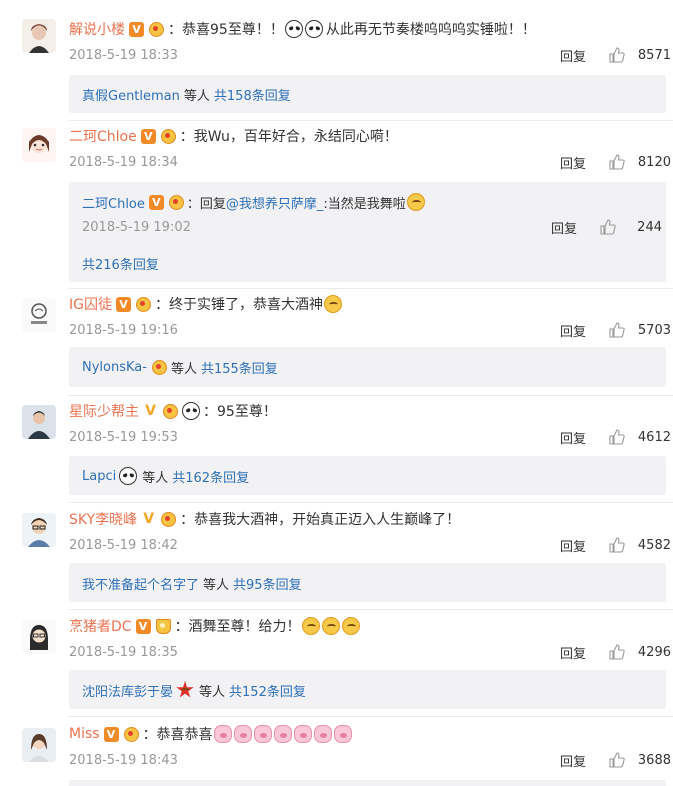 This screenshot has height=786, width=673. I want to click on replies-count-link: 共95条回复, so click(267, 583).